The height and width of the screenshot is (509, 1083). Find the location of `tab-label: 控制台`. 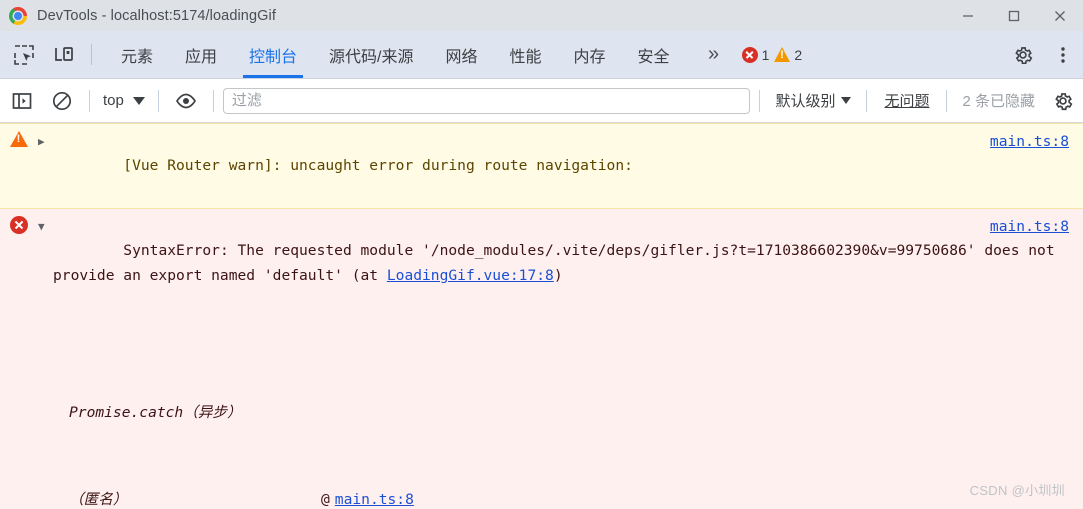

tab-label: 控制台 is located at coordinates (273, 57).